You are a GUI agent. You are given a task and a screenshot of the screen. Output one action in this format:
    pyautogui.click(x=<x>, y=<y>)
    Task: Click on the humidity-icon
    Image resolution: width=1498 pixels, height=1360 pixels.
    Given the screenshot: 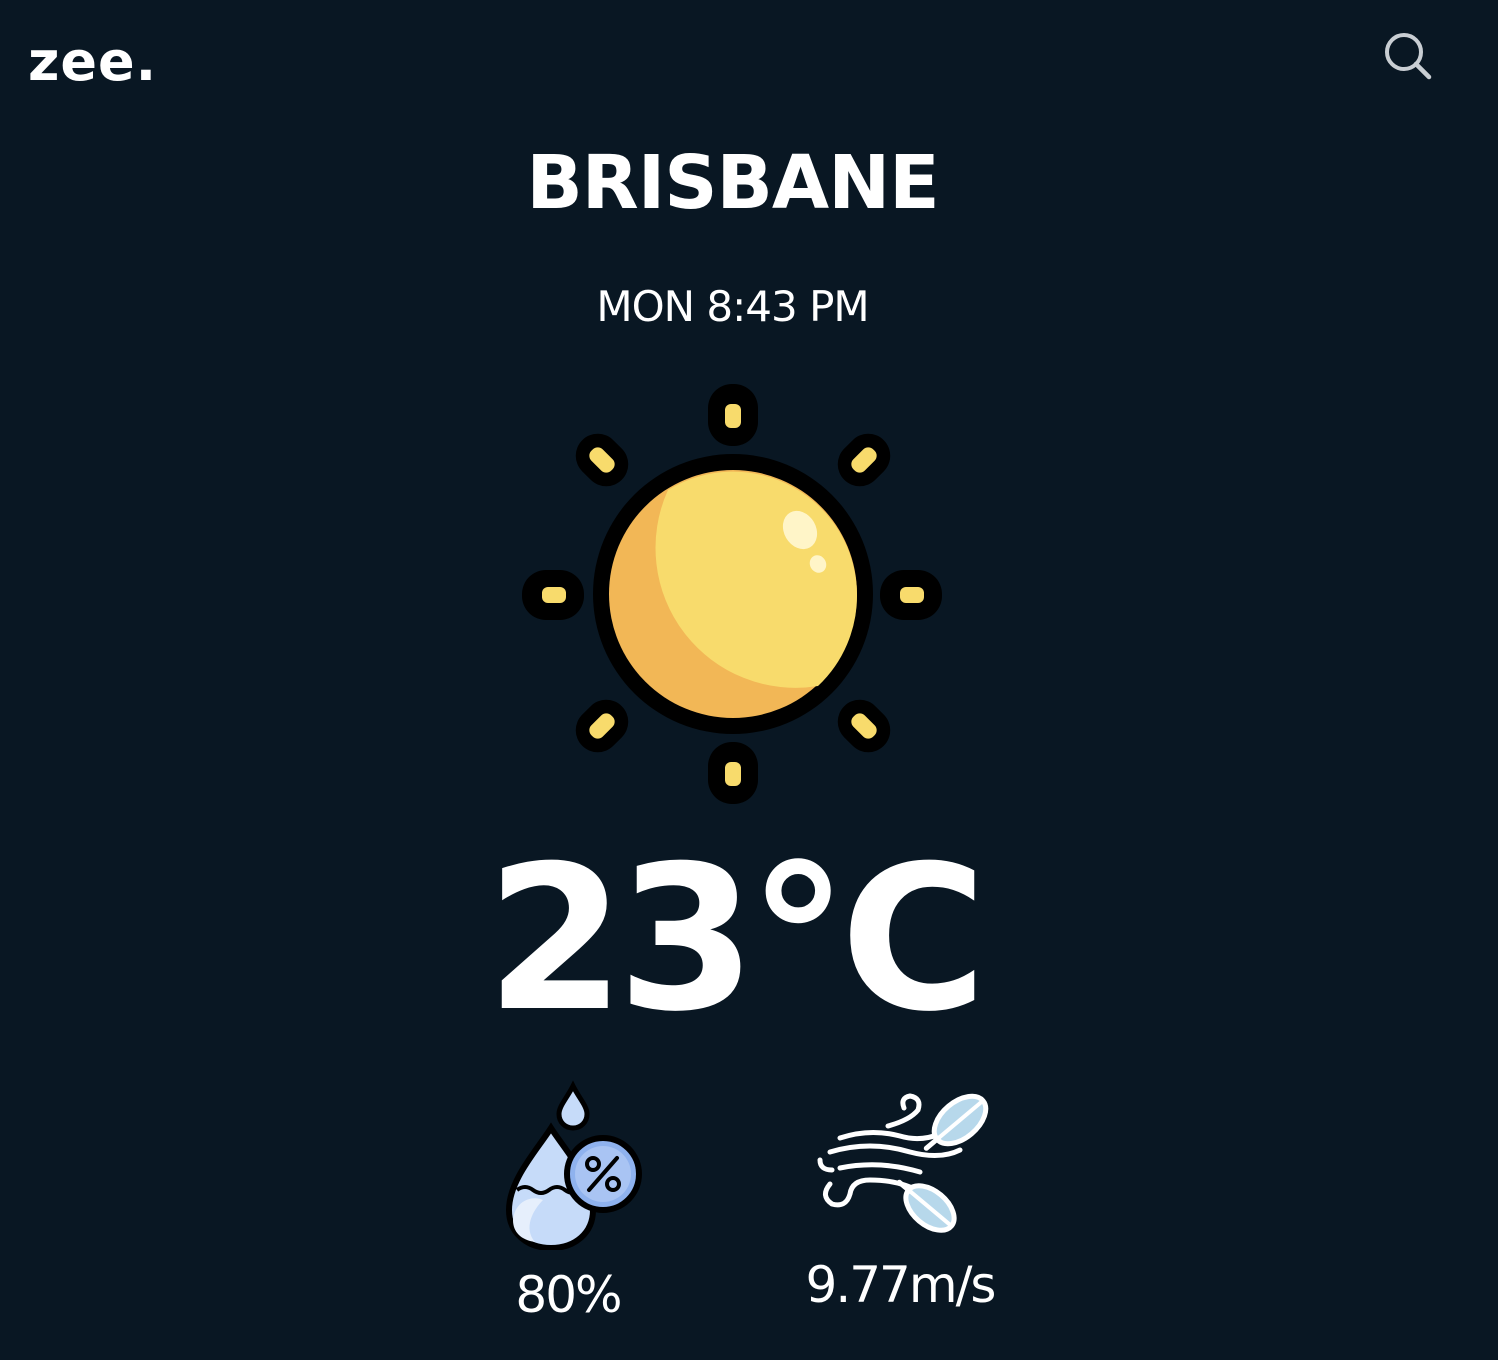 What is the action you would take?
    pyautogui.click(x=573, y=1165)
    